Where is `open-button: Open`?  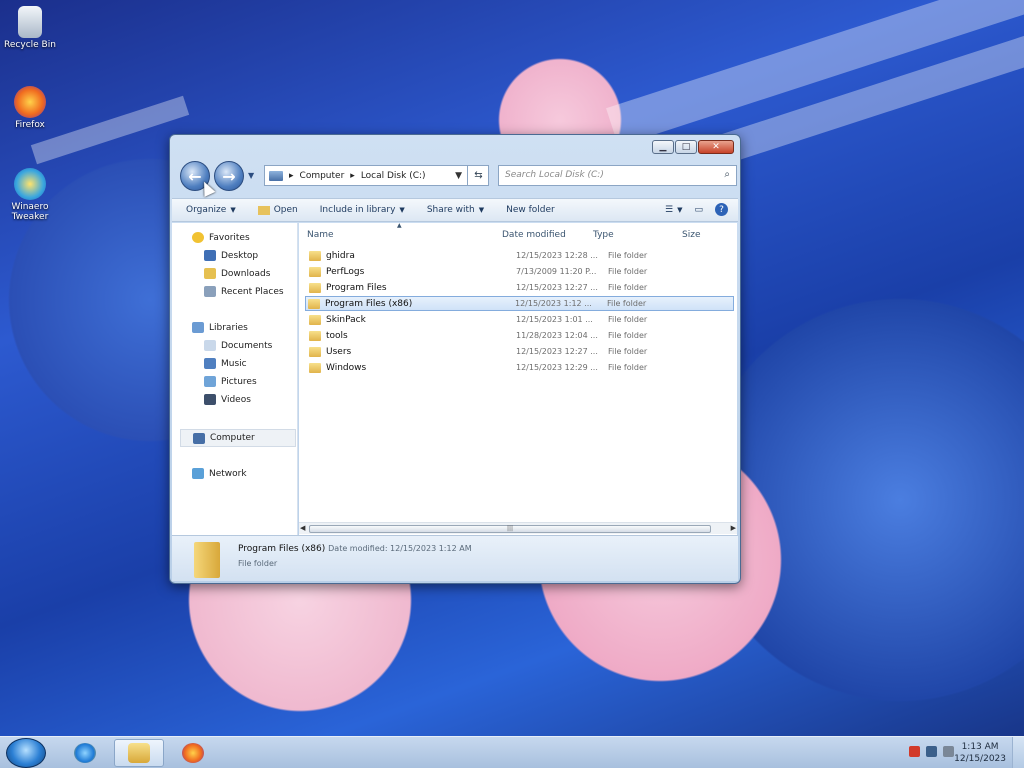
open-button: Open is located at coordinates (277, 210).